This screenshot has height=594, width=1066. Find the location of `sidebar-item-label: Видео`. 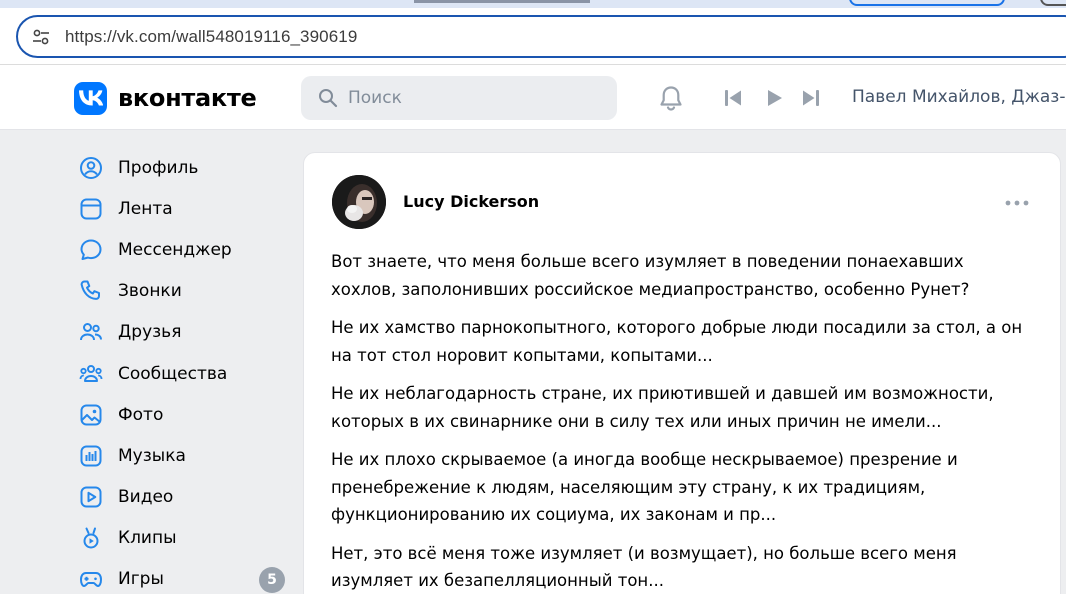

sidebar-item-label: Видео is located at coordinates (146, 497).